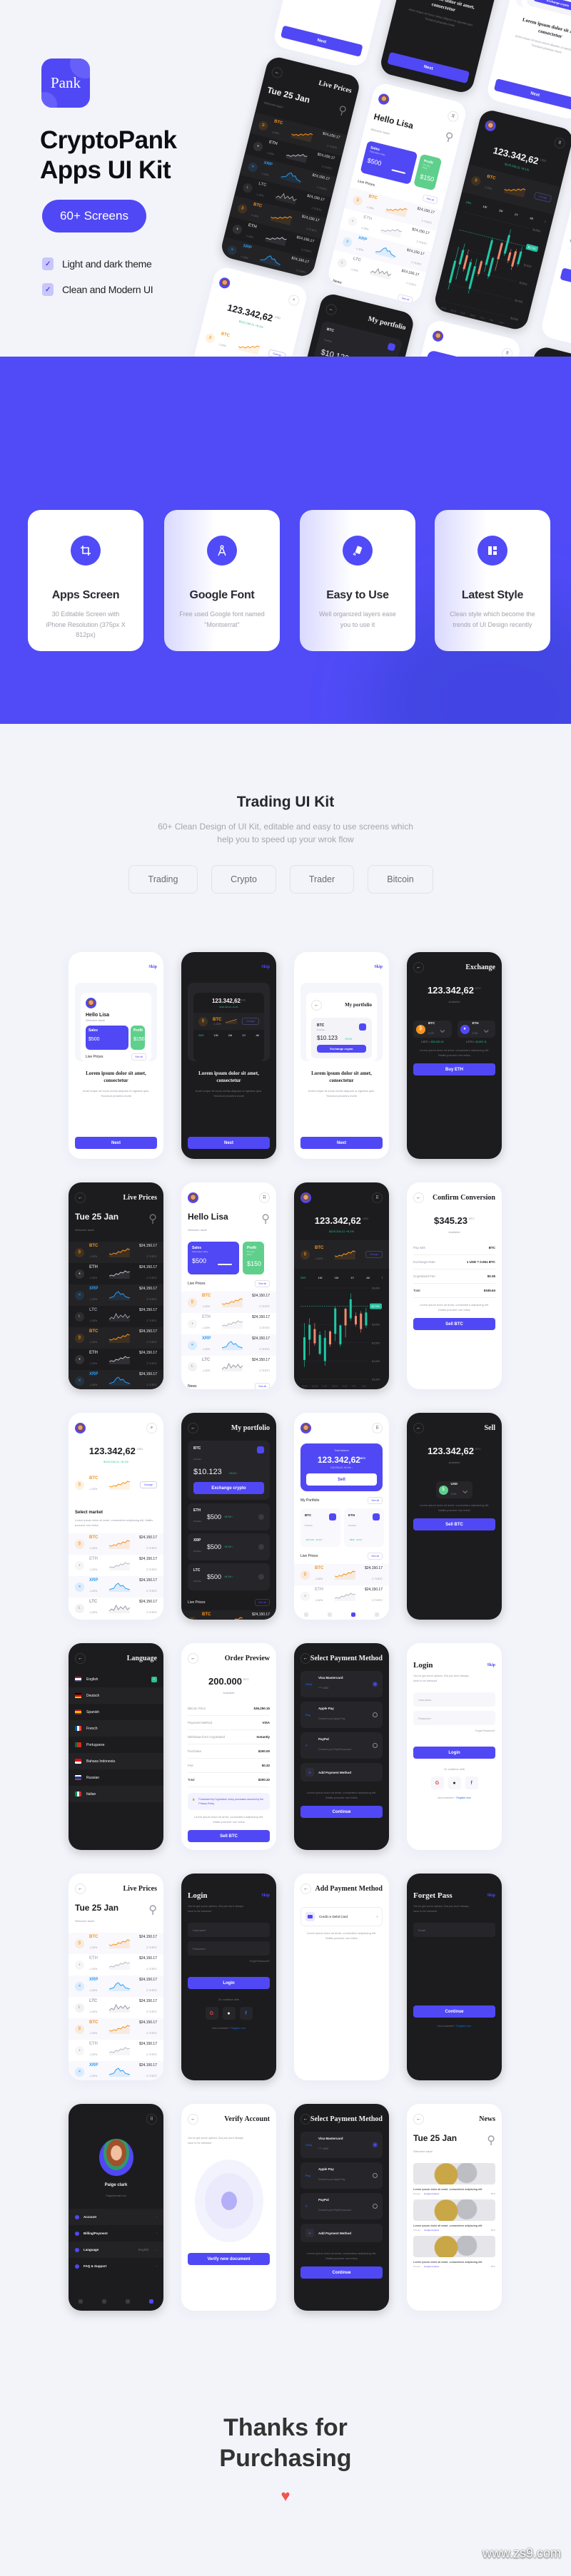 The image size is (571, 2576). What do you see at coordinates (432, 1030) in the screenshot?
I see `wallet-box: ₿ BTC 0.00 ⌄` at bounding box center [432, 1030].